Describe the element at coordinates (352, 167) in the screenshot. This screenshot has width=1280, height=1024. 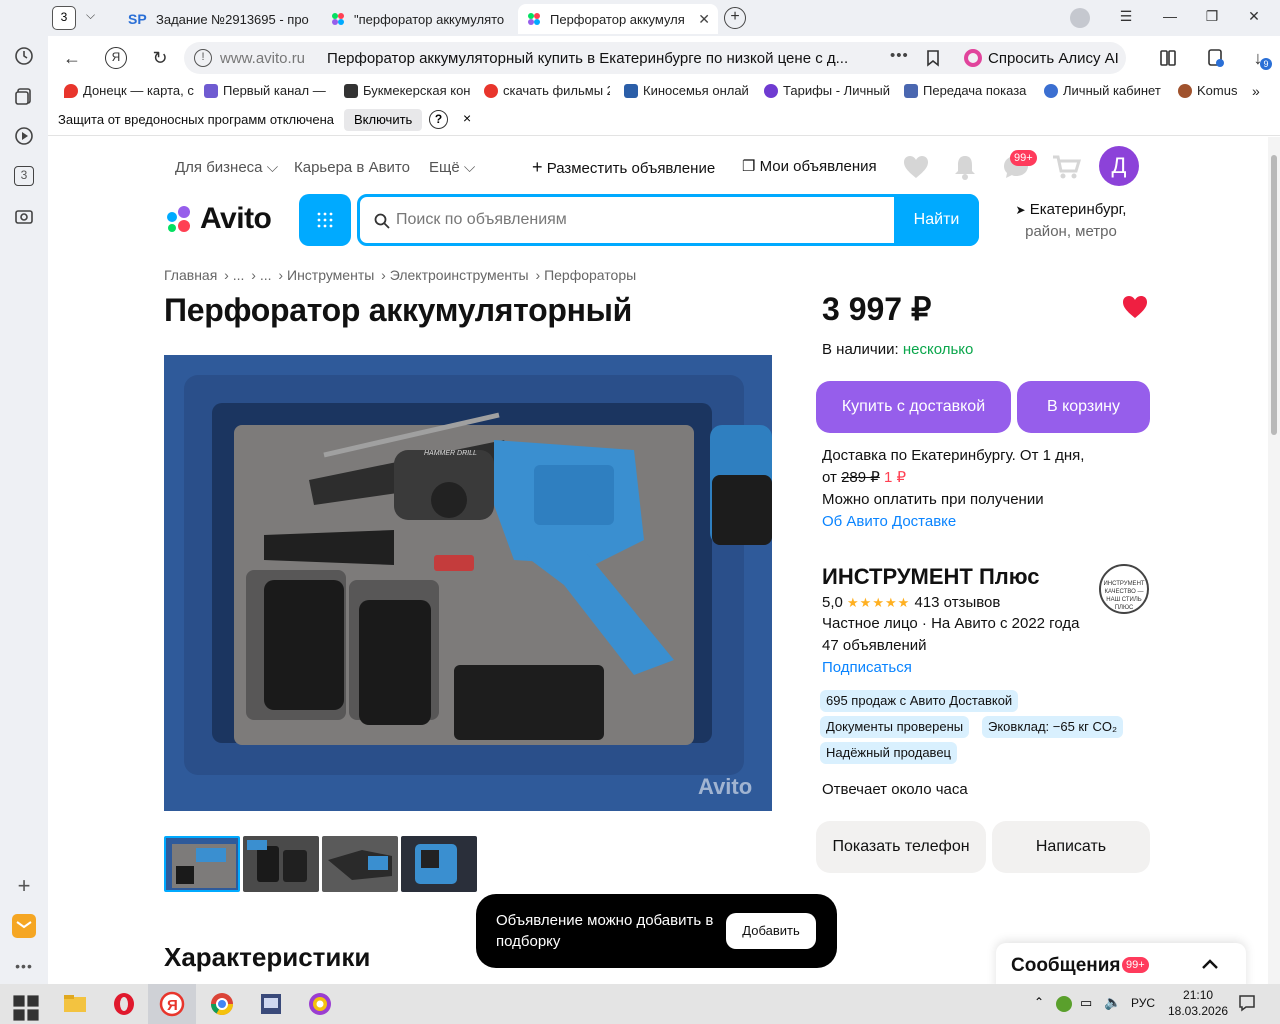
I see `career-link: Карьера в Авито` at that location.